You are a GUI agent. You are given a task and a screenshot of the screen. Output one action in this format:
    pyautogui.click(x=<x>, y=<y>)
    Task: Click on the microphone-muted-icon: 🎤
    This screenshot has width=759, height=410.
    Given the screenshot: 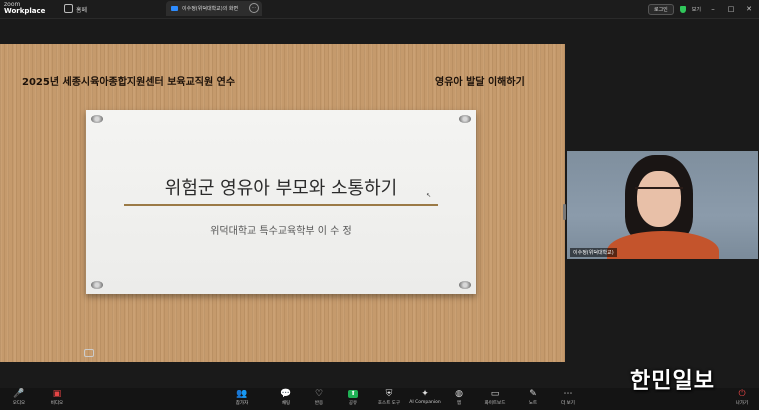 What is the action you would take?
    pyautogui.click(x=19, y=394)
    